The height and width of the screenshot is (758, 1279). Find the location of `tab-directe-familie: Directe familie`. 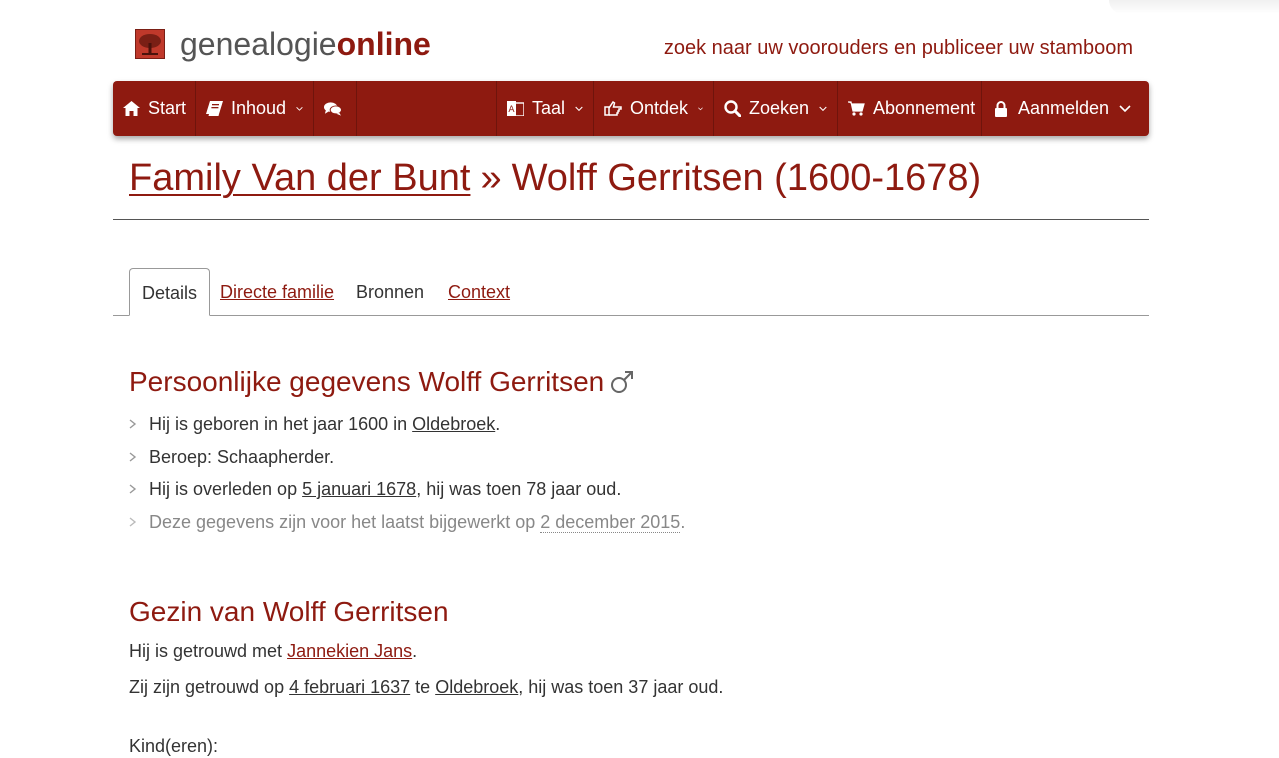

tab-directe-familie: Directe familie is located at coordinates (277, 292).